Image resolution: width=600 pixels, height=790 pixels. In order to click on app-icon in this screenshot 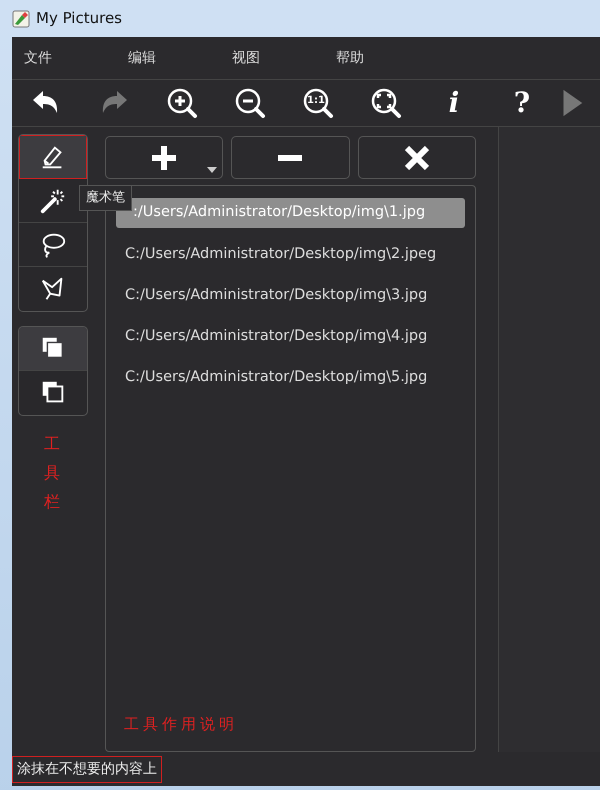, I will do `click(21, 19)`.